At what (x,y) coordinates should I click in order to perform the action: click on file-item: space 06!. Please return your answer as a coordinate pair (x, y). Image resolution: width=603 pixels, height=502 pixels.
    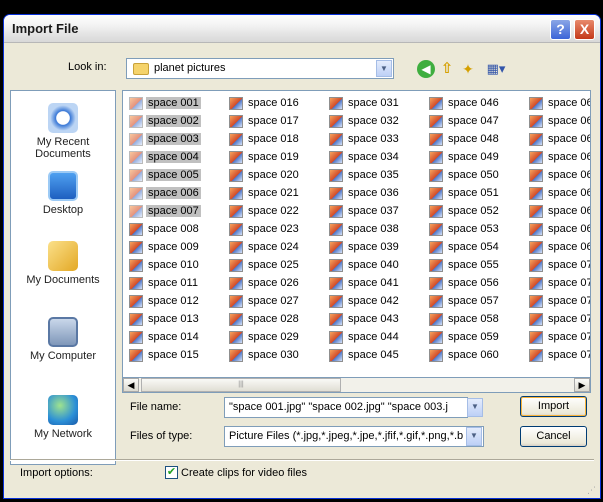
    Looking at the image, I should click on (559, 175).